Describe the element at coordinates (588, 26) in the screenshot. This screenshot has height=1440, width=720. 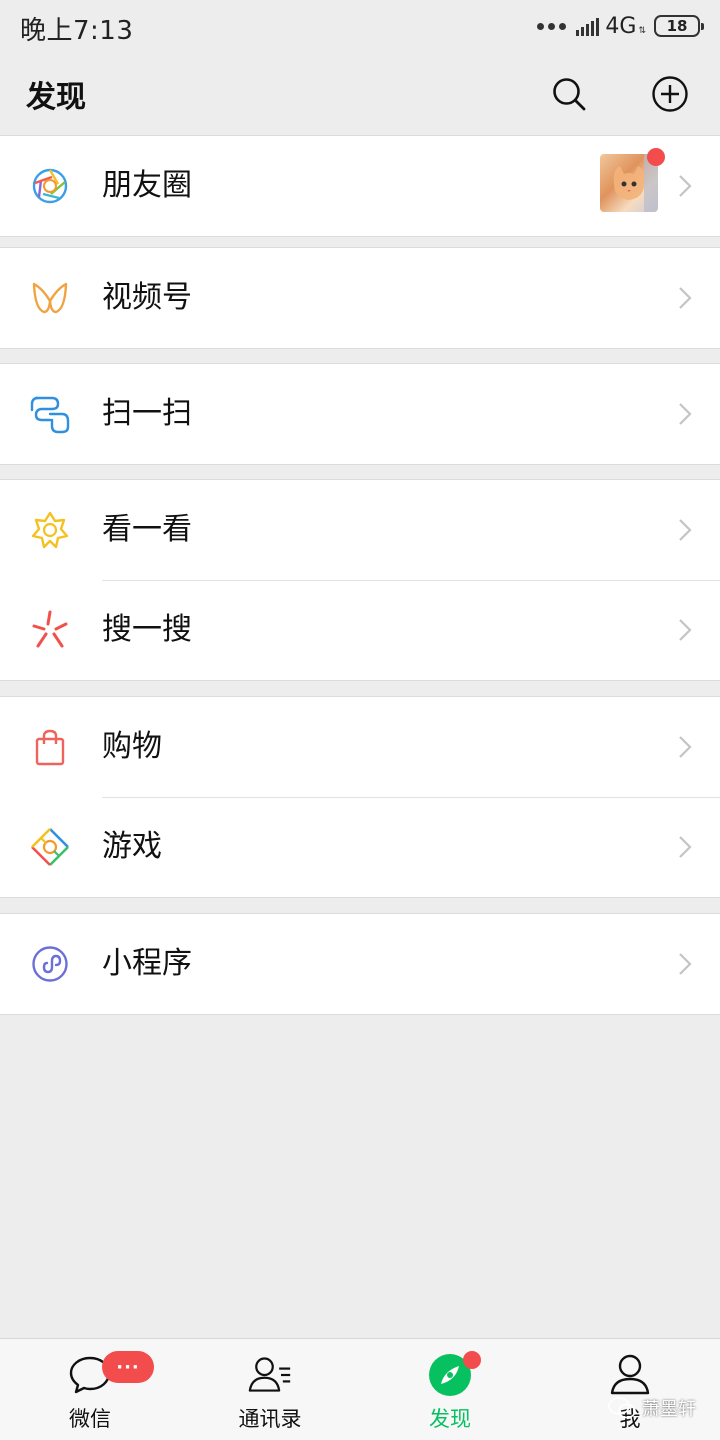
I see `signal-icon` at that location.